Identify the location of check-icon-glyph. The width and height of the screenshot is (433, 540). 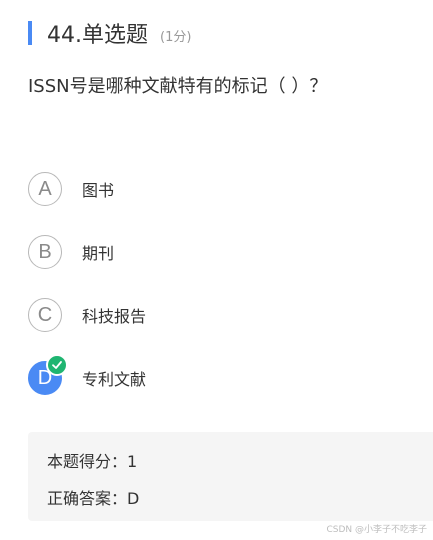
(57, 365).